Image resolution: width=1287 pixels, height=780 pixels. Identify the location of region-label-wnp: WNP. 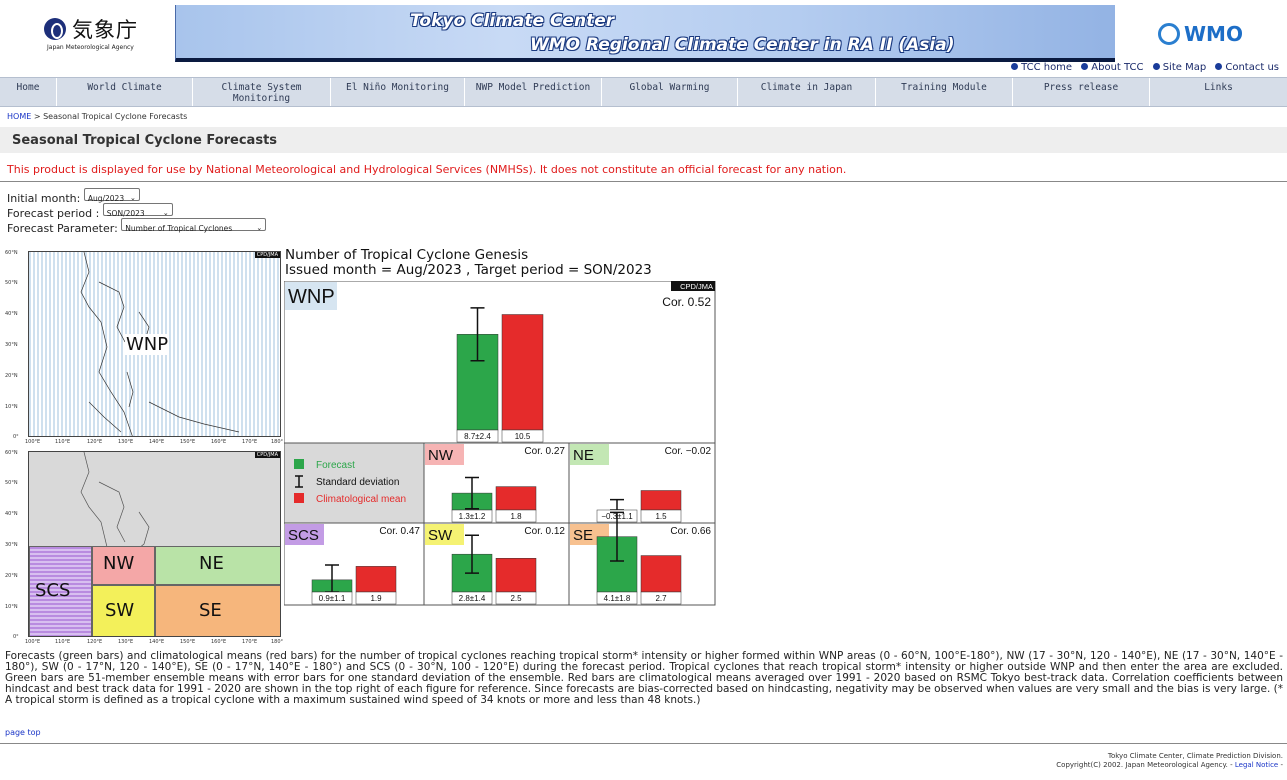
(147, 344).